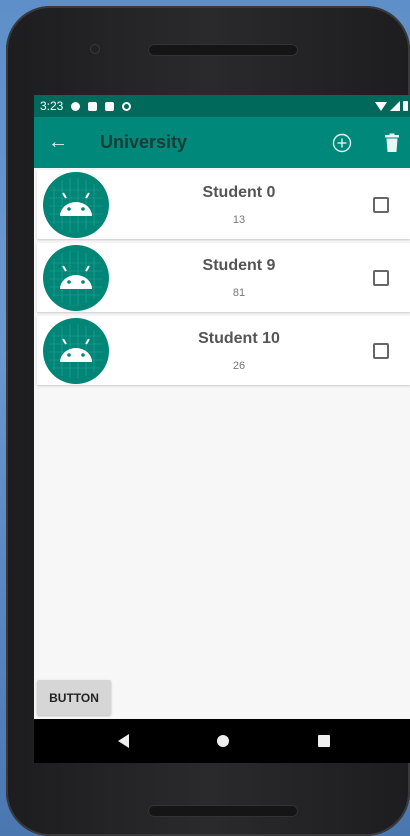 The width and height of the screenshot is (410, 836). What do you see at coordinates (323, 741) in the screenshot?
I see `recents-icon` at bounding box center [323, 741].